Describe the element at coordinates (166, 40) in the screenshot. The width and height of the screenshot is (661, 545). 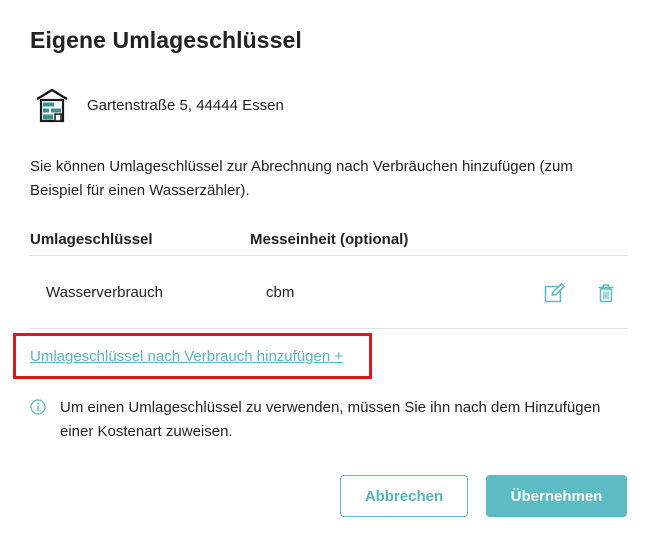
I see `dialog-title: Eigene Umlageschlüssel` at that location.